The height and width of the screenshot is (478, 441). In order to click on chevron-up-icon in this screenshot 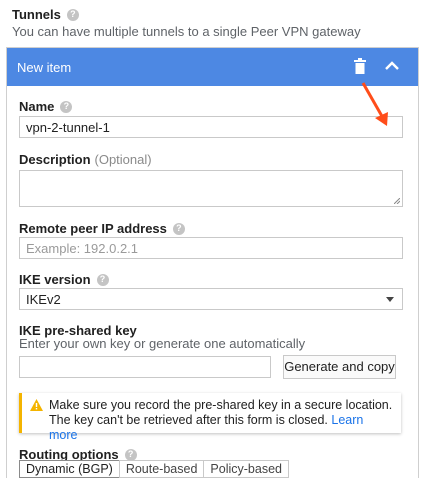, I will do `click(392, 66)`.